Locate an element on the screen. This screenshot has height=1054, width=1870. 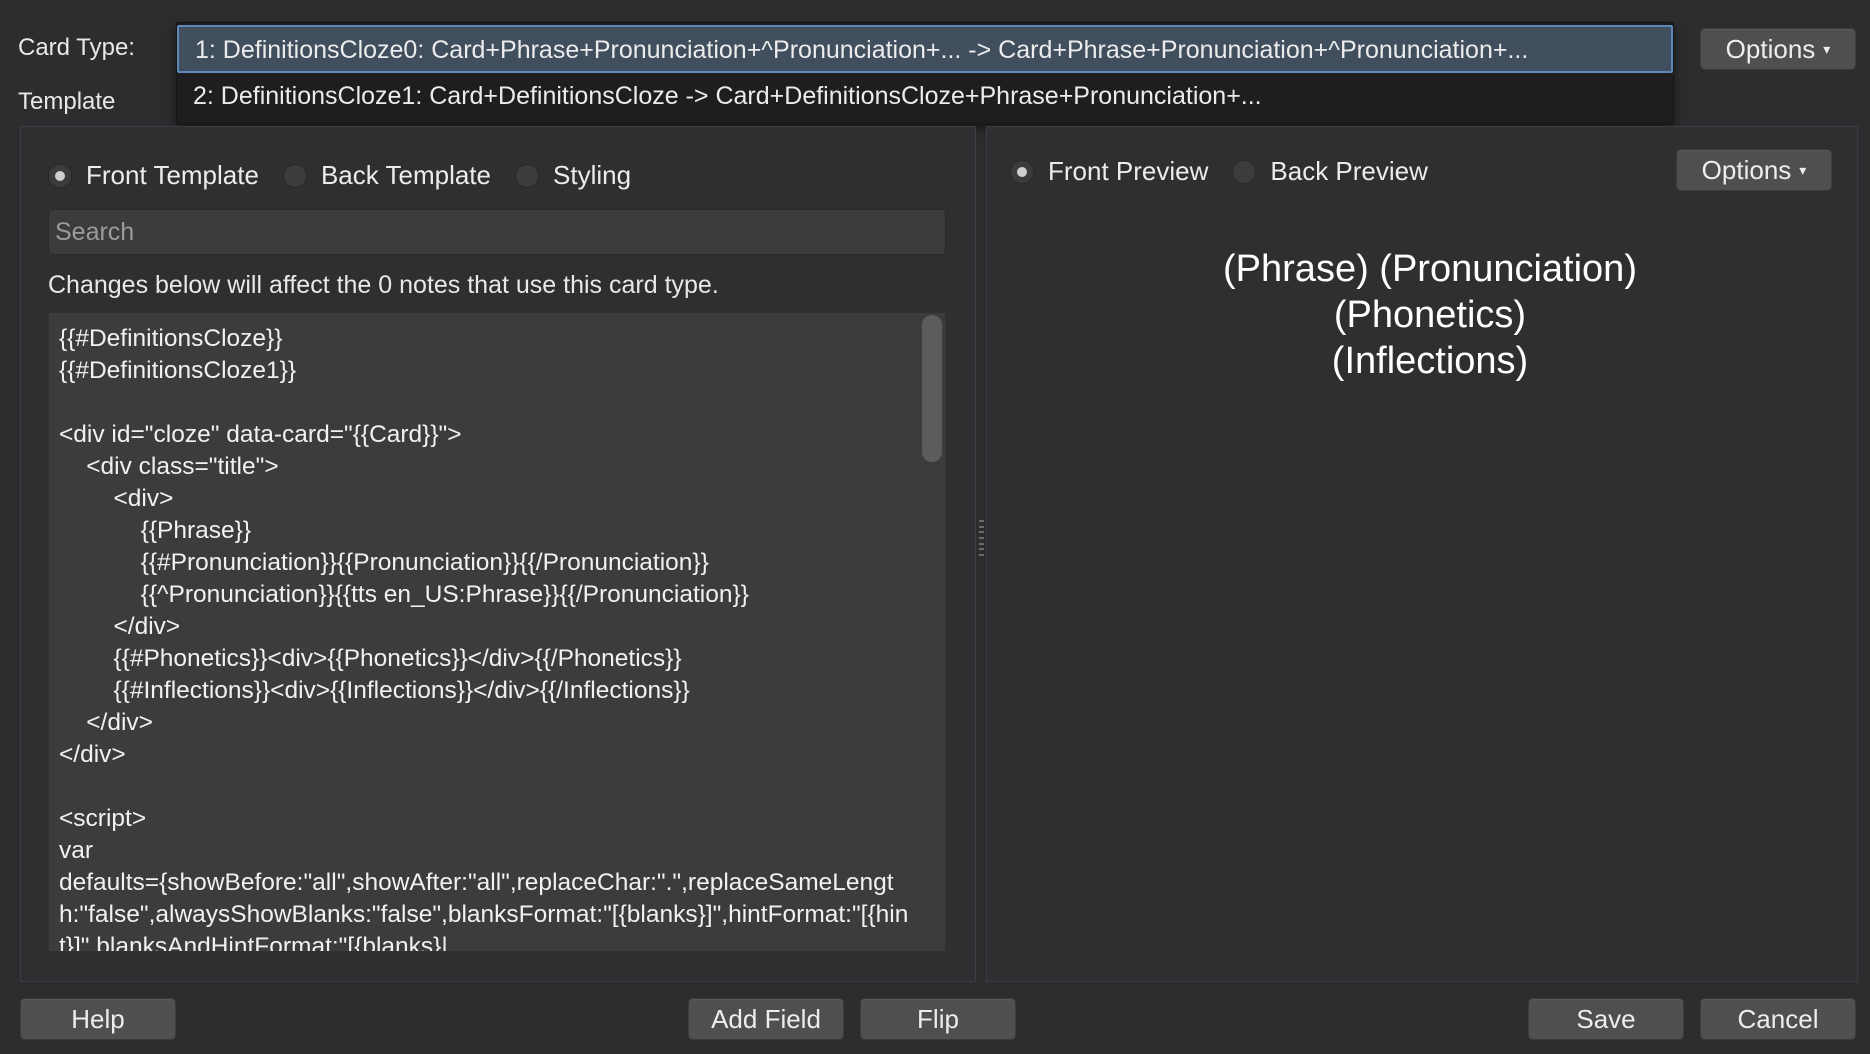
top-options-button: Options ▾ is located at coordinates (1778, 49).